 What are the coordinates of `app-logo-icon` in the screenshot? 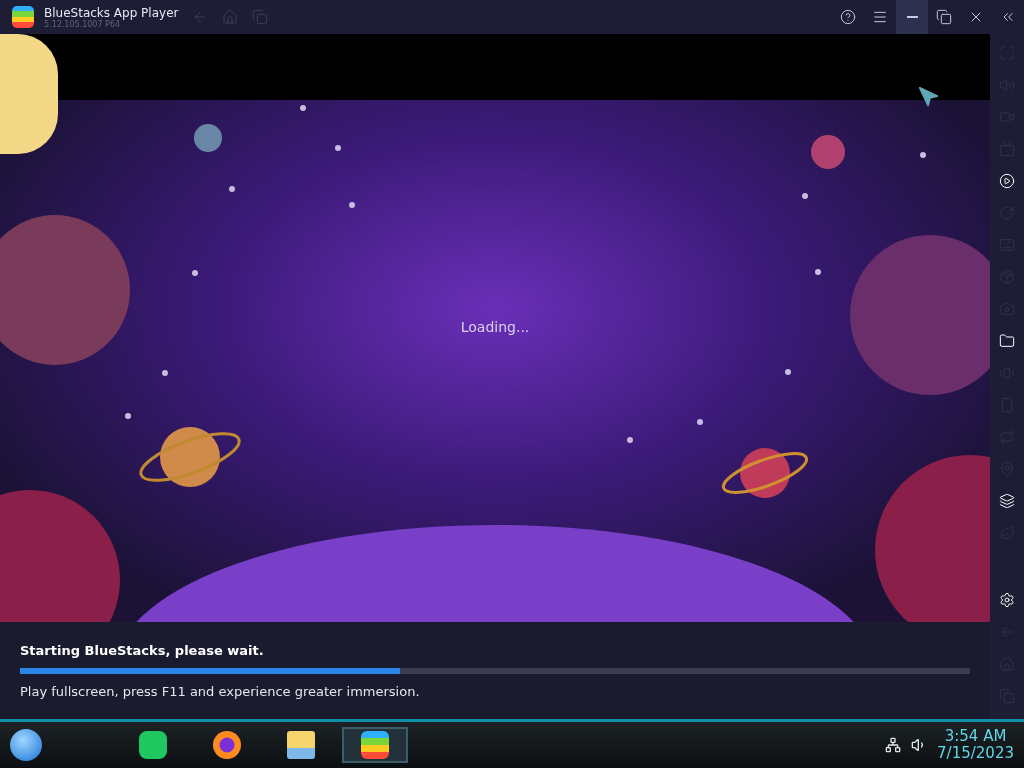 It's located at (23, 17).